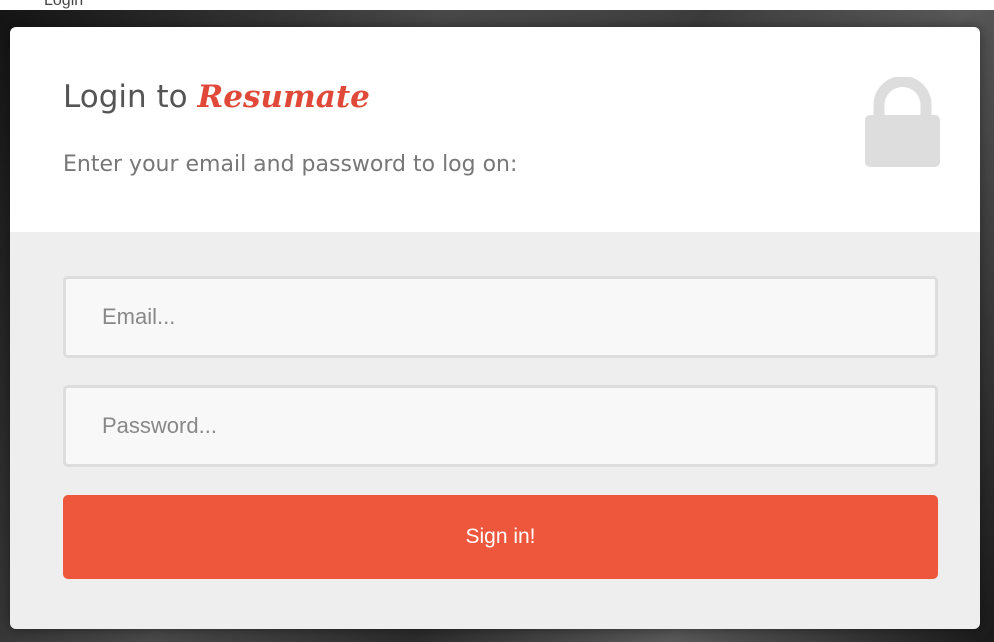 The width and height of the screenshot is (994, 642). I want to click on password-field, so click(500, 426).